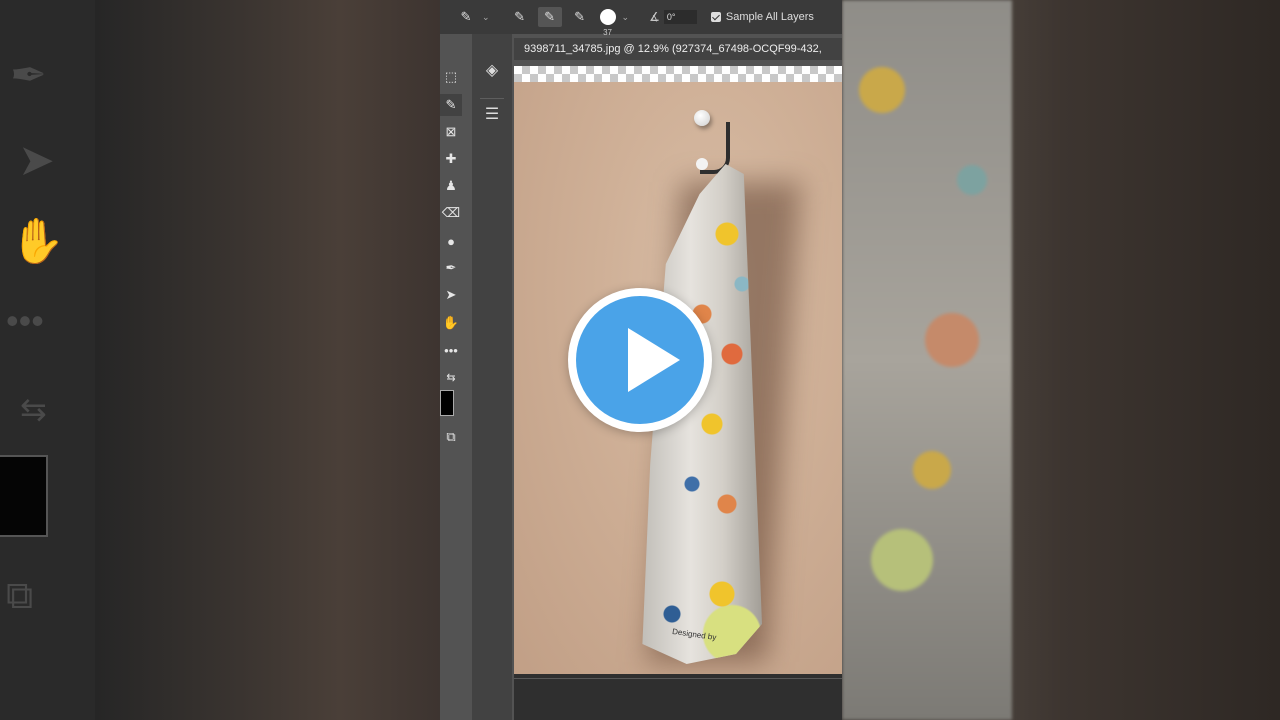 Image resolution: width=1280 pixels, height=720 pixels. Describe the element at coordinates (37, 241) in the screenshot. I see `blurred-hand-icon: ✋` at that location.